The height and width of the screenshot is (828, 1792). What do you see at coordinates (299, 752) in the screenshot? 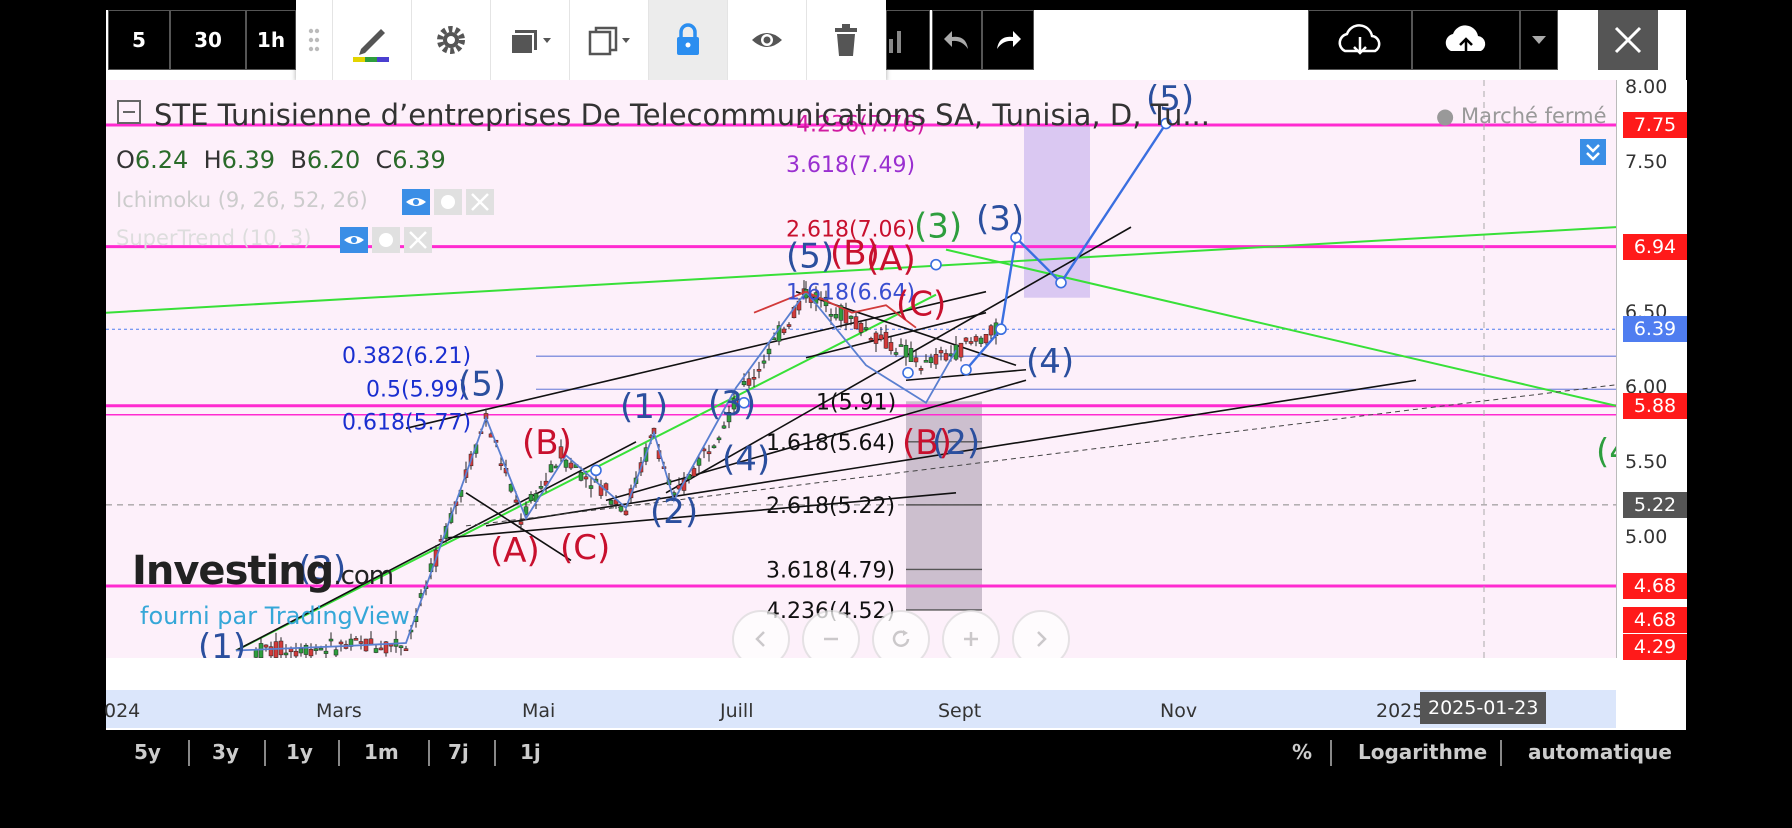
I see `range-1y-button: 1y` at bounding box center [299, 752].